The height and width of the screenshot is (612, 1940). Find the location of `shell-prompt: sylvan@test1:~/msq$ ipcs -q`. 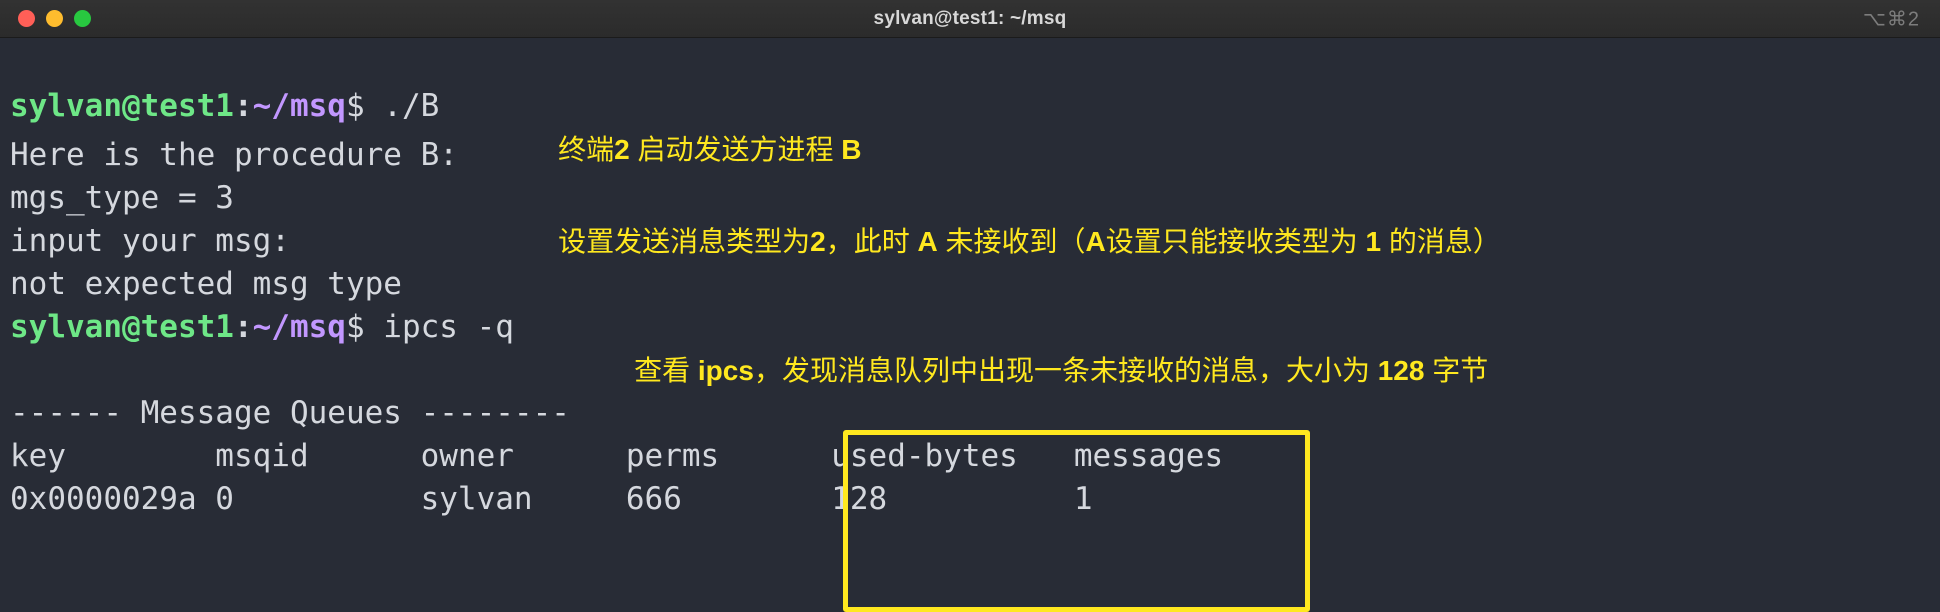

shell-prompt: sylvan@test1:~/msq$ ipcs -q is located at coordinates (257, 327).